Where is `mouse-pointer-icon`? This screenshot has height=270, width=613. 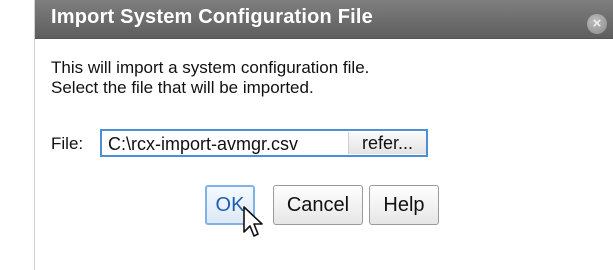
mouse-pointer-icon is located at coordinates (253, 221).